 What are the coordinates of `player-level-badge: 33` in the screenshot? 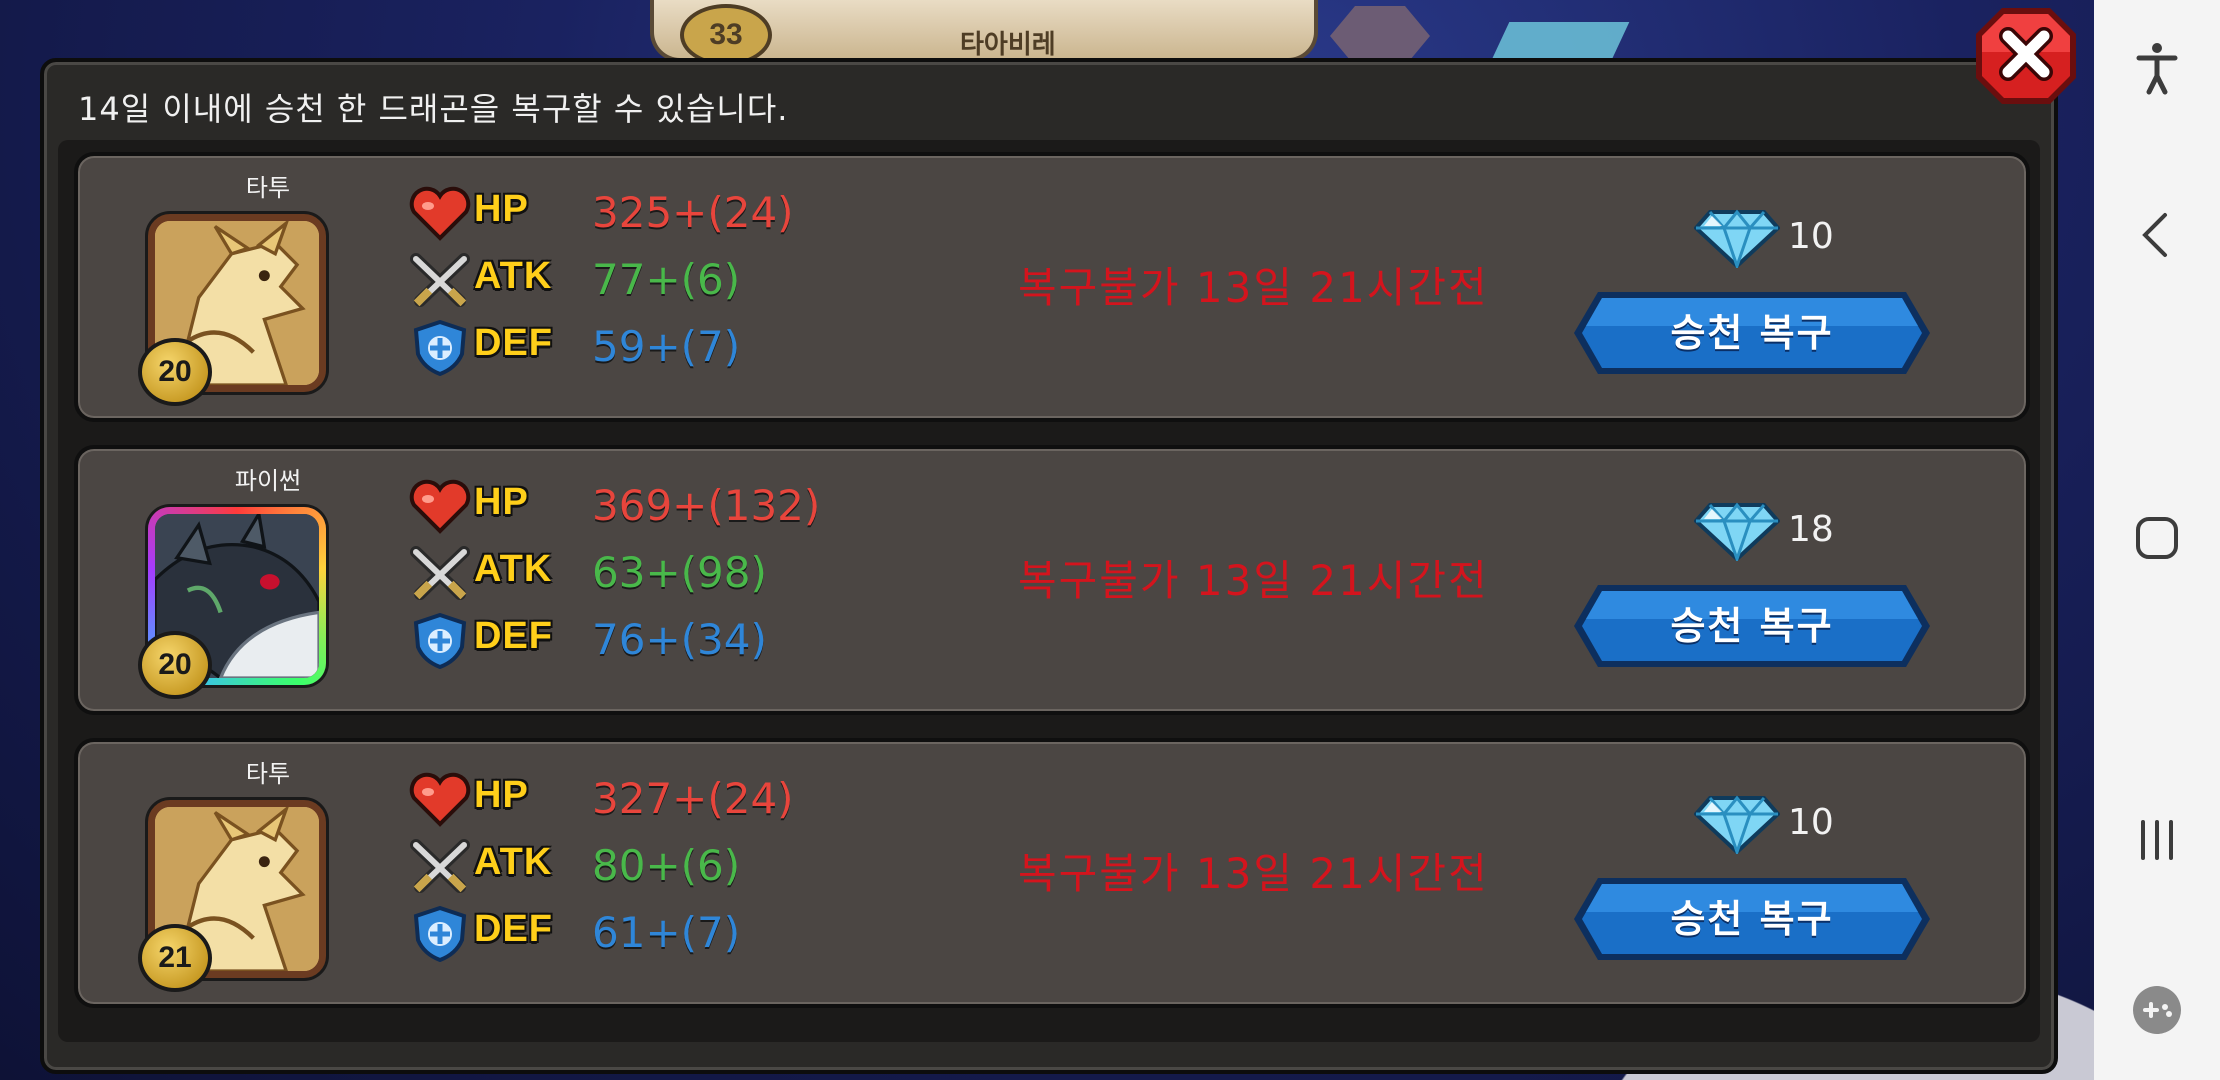 It's located at (726, 35).